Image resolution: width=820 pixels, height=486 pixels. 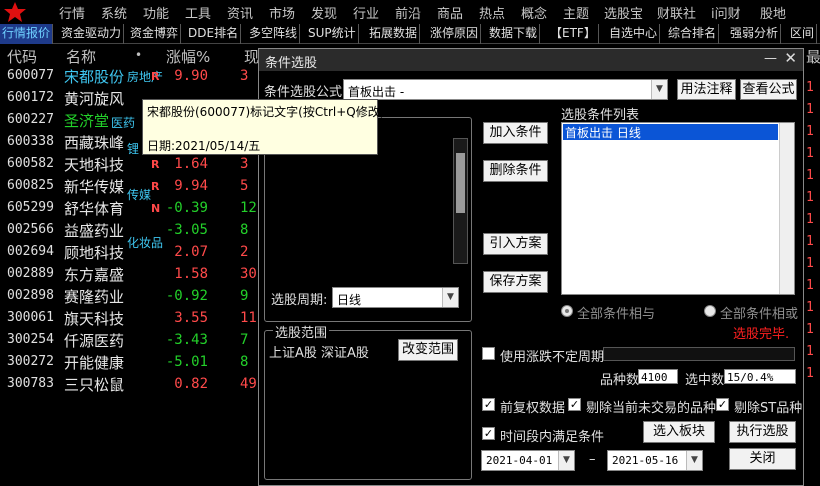 What do you see at coordinates (94, 77) in the screenshot?
I see `stock-name: 宋都股份` at bounding box center [94, 77].